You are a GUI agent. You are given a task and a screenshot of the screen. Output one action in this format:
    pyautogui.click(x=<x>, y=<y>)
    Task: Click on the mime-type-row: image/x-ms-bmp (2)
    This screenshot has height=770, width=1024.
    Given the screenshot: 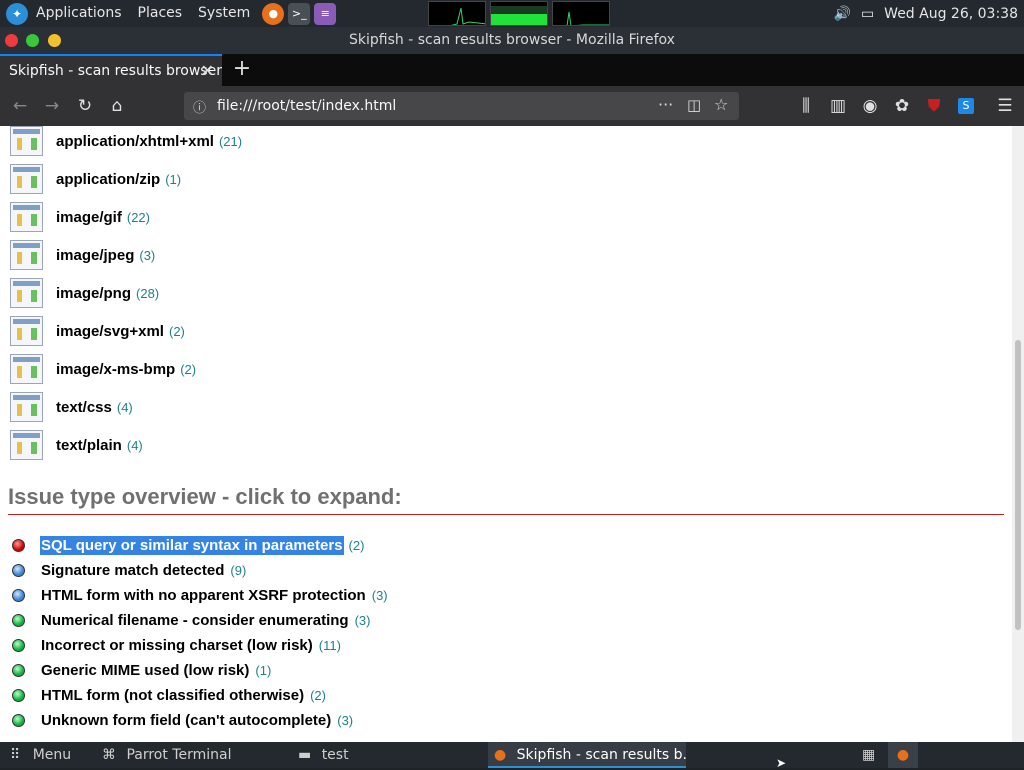 What is the action you would take?
    pyautogui.click(x=103, y=369)
    